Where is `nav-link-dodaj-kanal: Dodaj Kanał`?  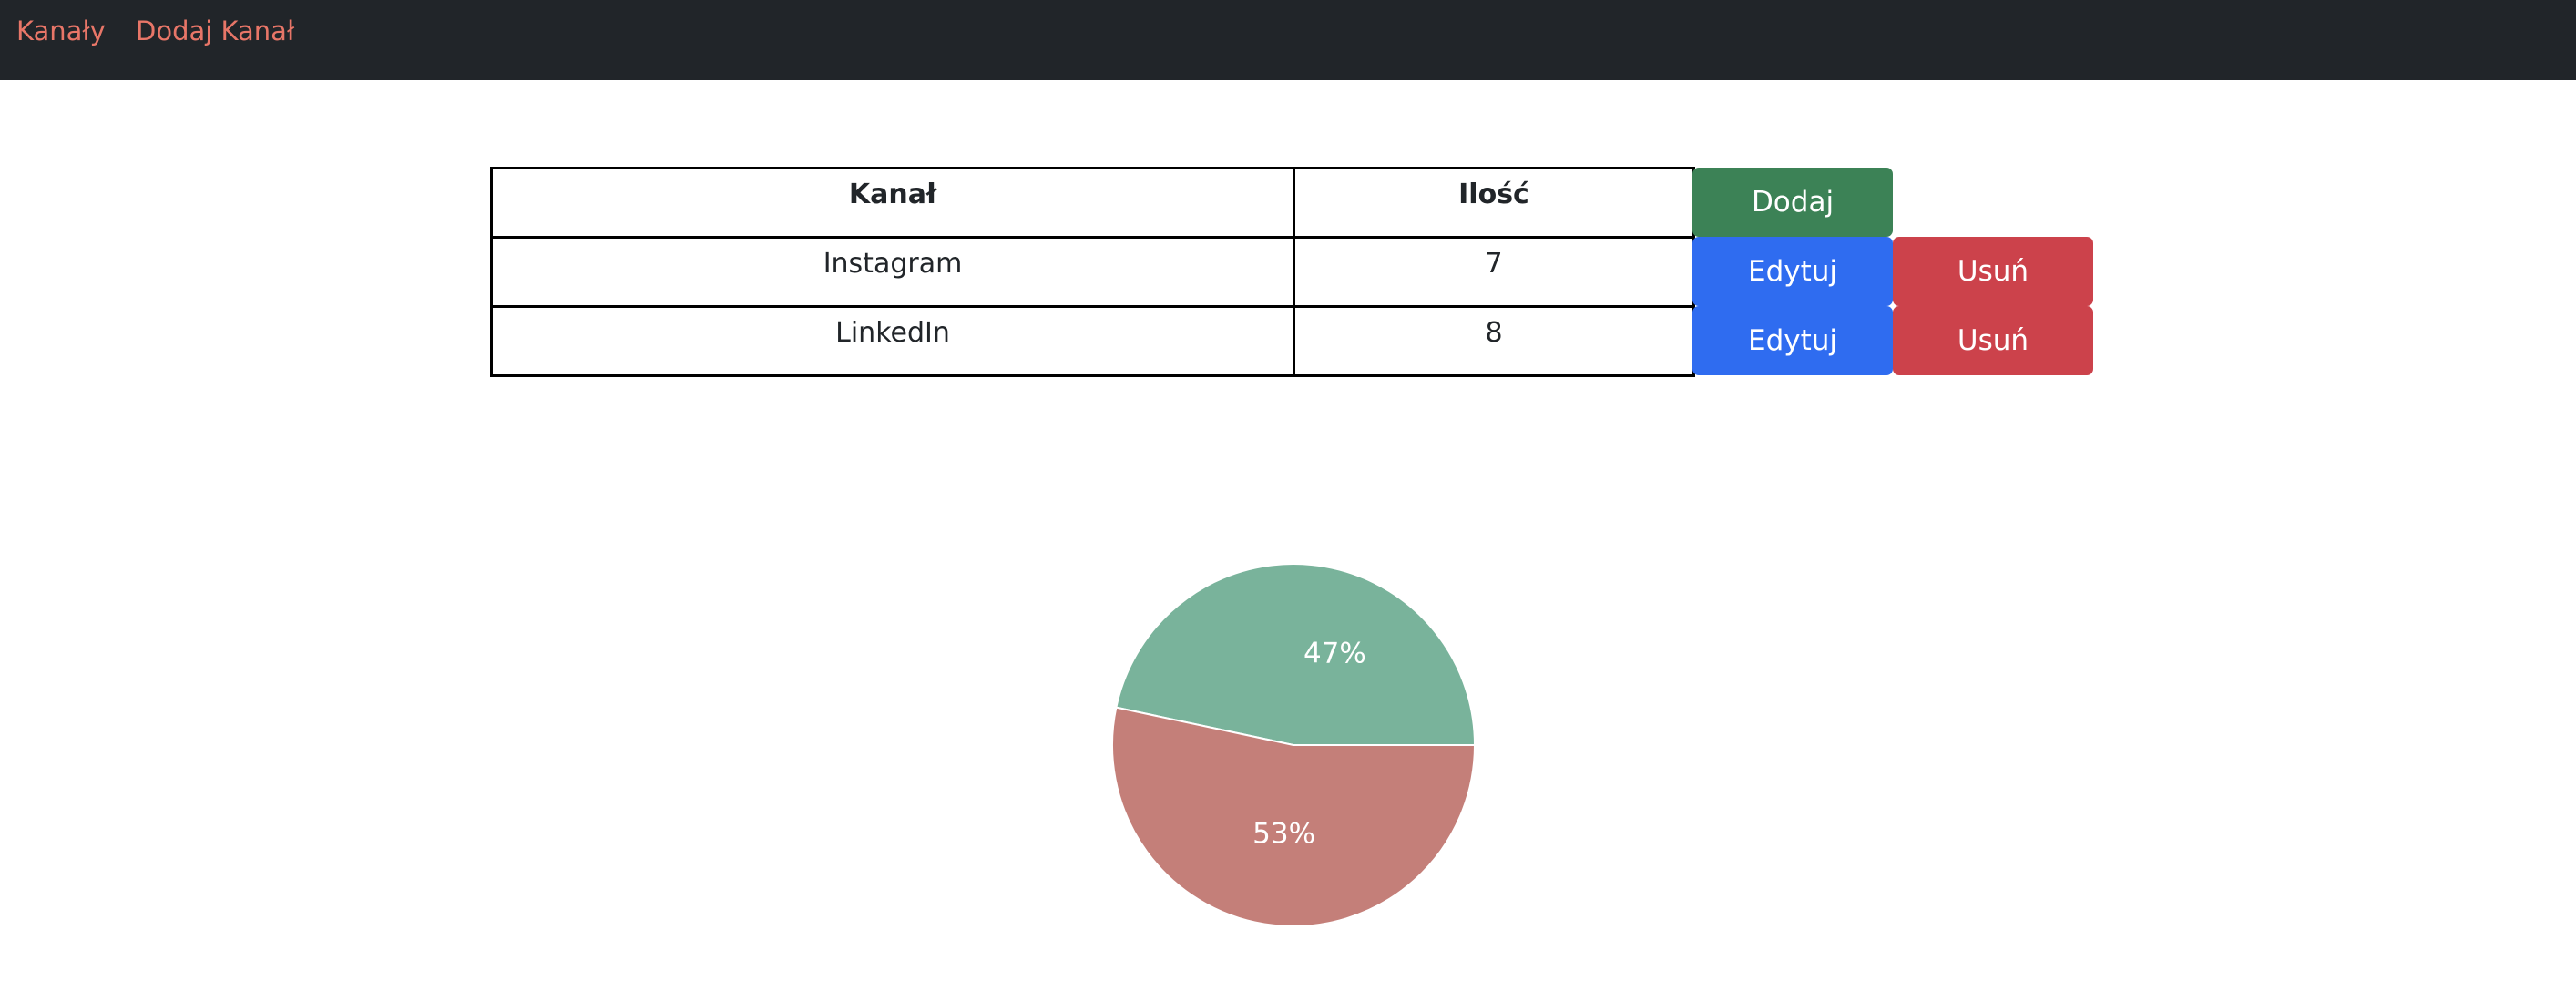
nav-link-dodaj-kanal: Dodaj Kanał is located at coordinates (215, 31).